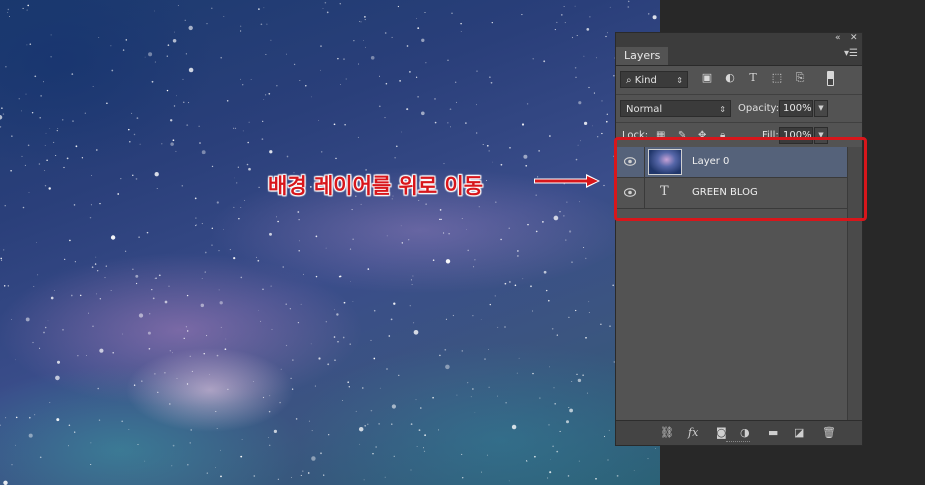 The image size is (925, 485). I want to click on highlight-box, so click(740, 179).